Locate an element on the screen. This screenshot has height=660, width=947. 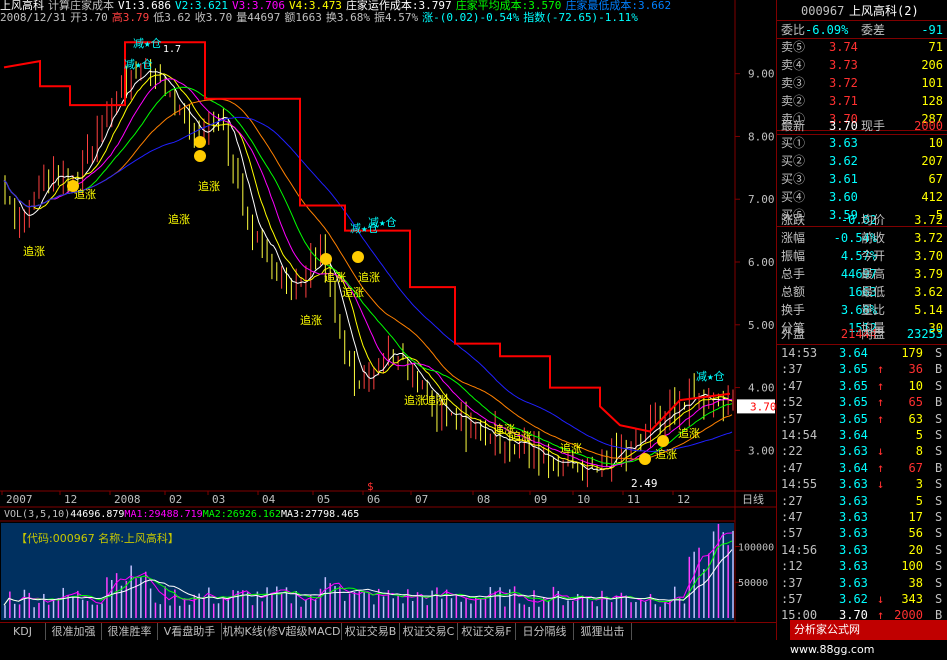
stat-row: 换手 3.68% 量比 5.14 is located at coordinates (862, 310).